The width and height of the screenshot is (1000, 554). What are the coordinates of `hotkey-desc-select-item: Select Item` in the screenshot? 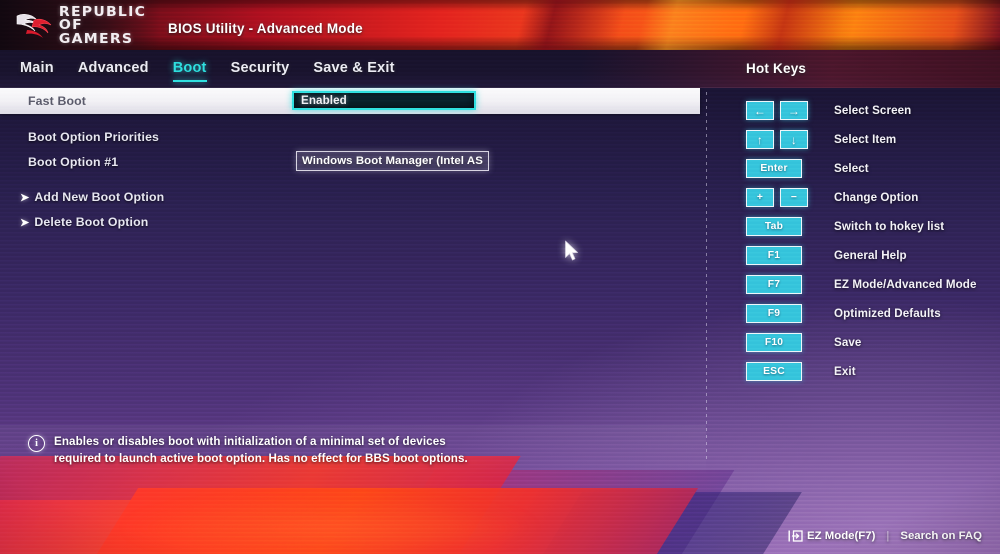 It's located at (865, 139).